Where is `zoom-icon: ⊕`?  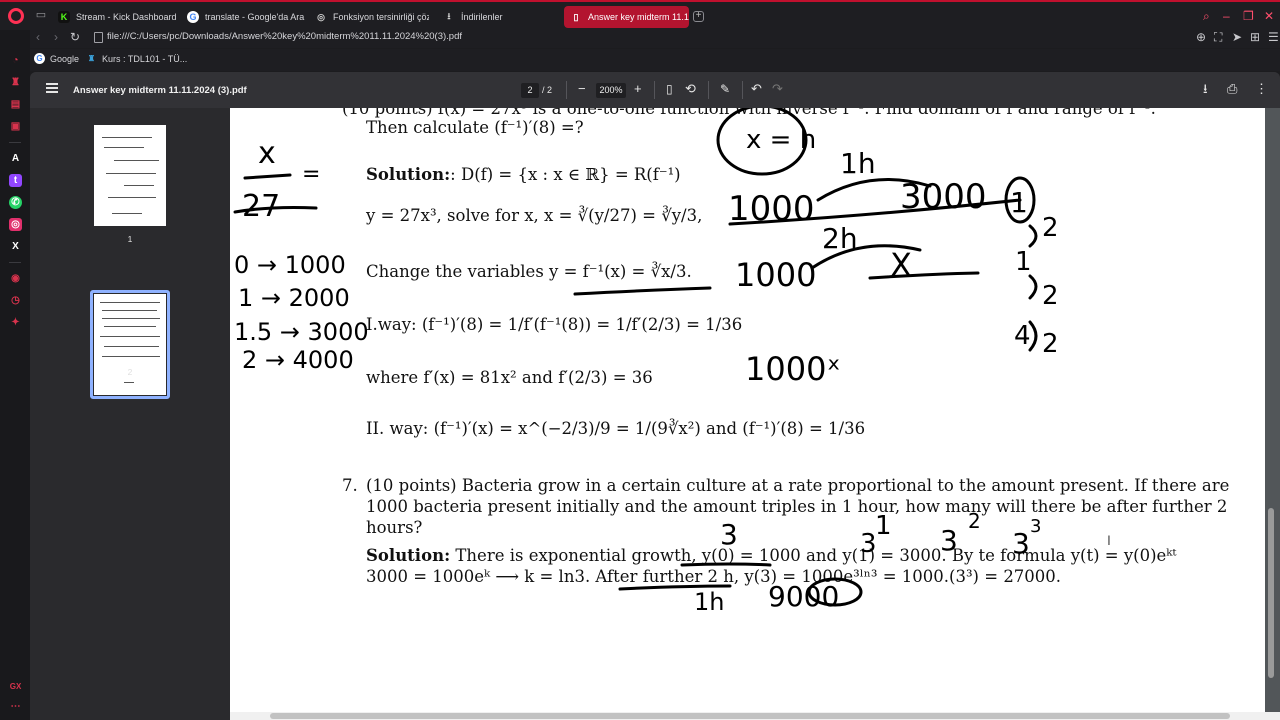
zoom-icon: ⊕ is located at coordinates (1201, 37).